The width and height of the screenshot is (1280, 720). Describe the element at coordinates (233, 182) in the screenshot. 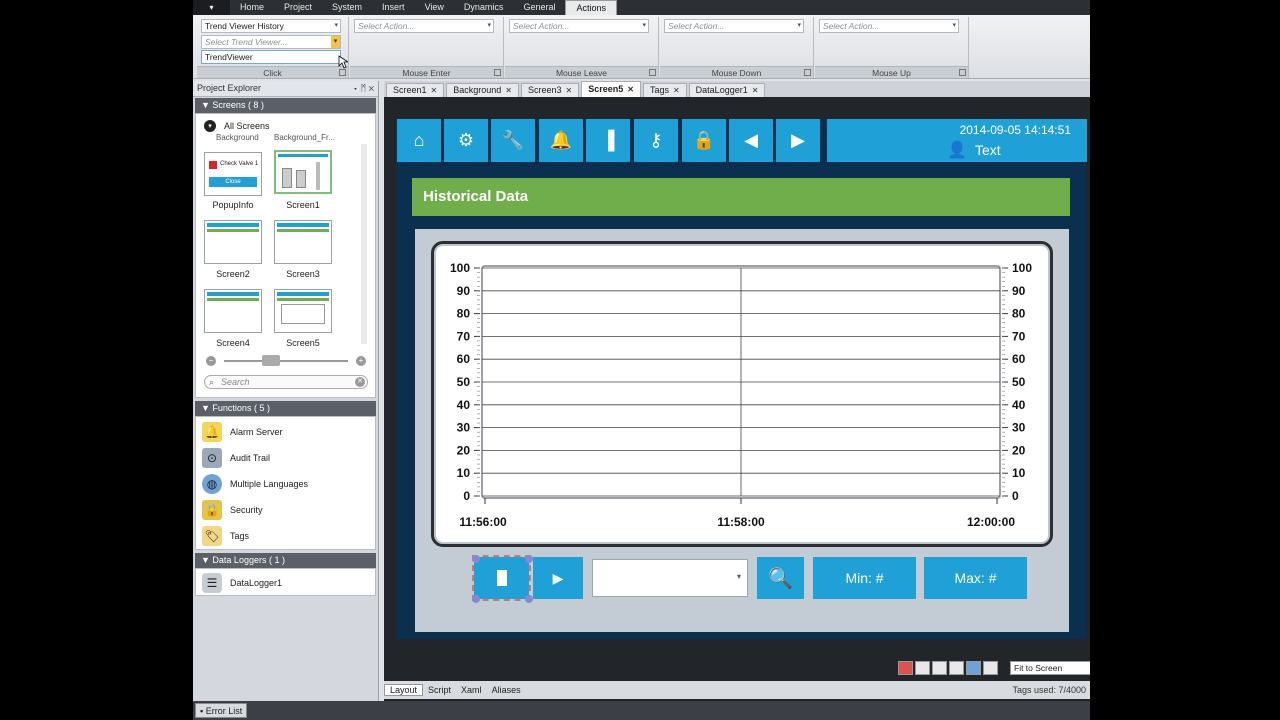

I see `popup-thumb-button: Close` at that location.